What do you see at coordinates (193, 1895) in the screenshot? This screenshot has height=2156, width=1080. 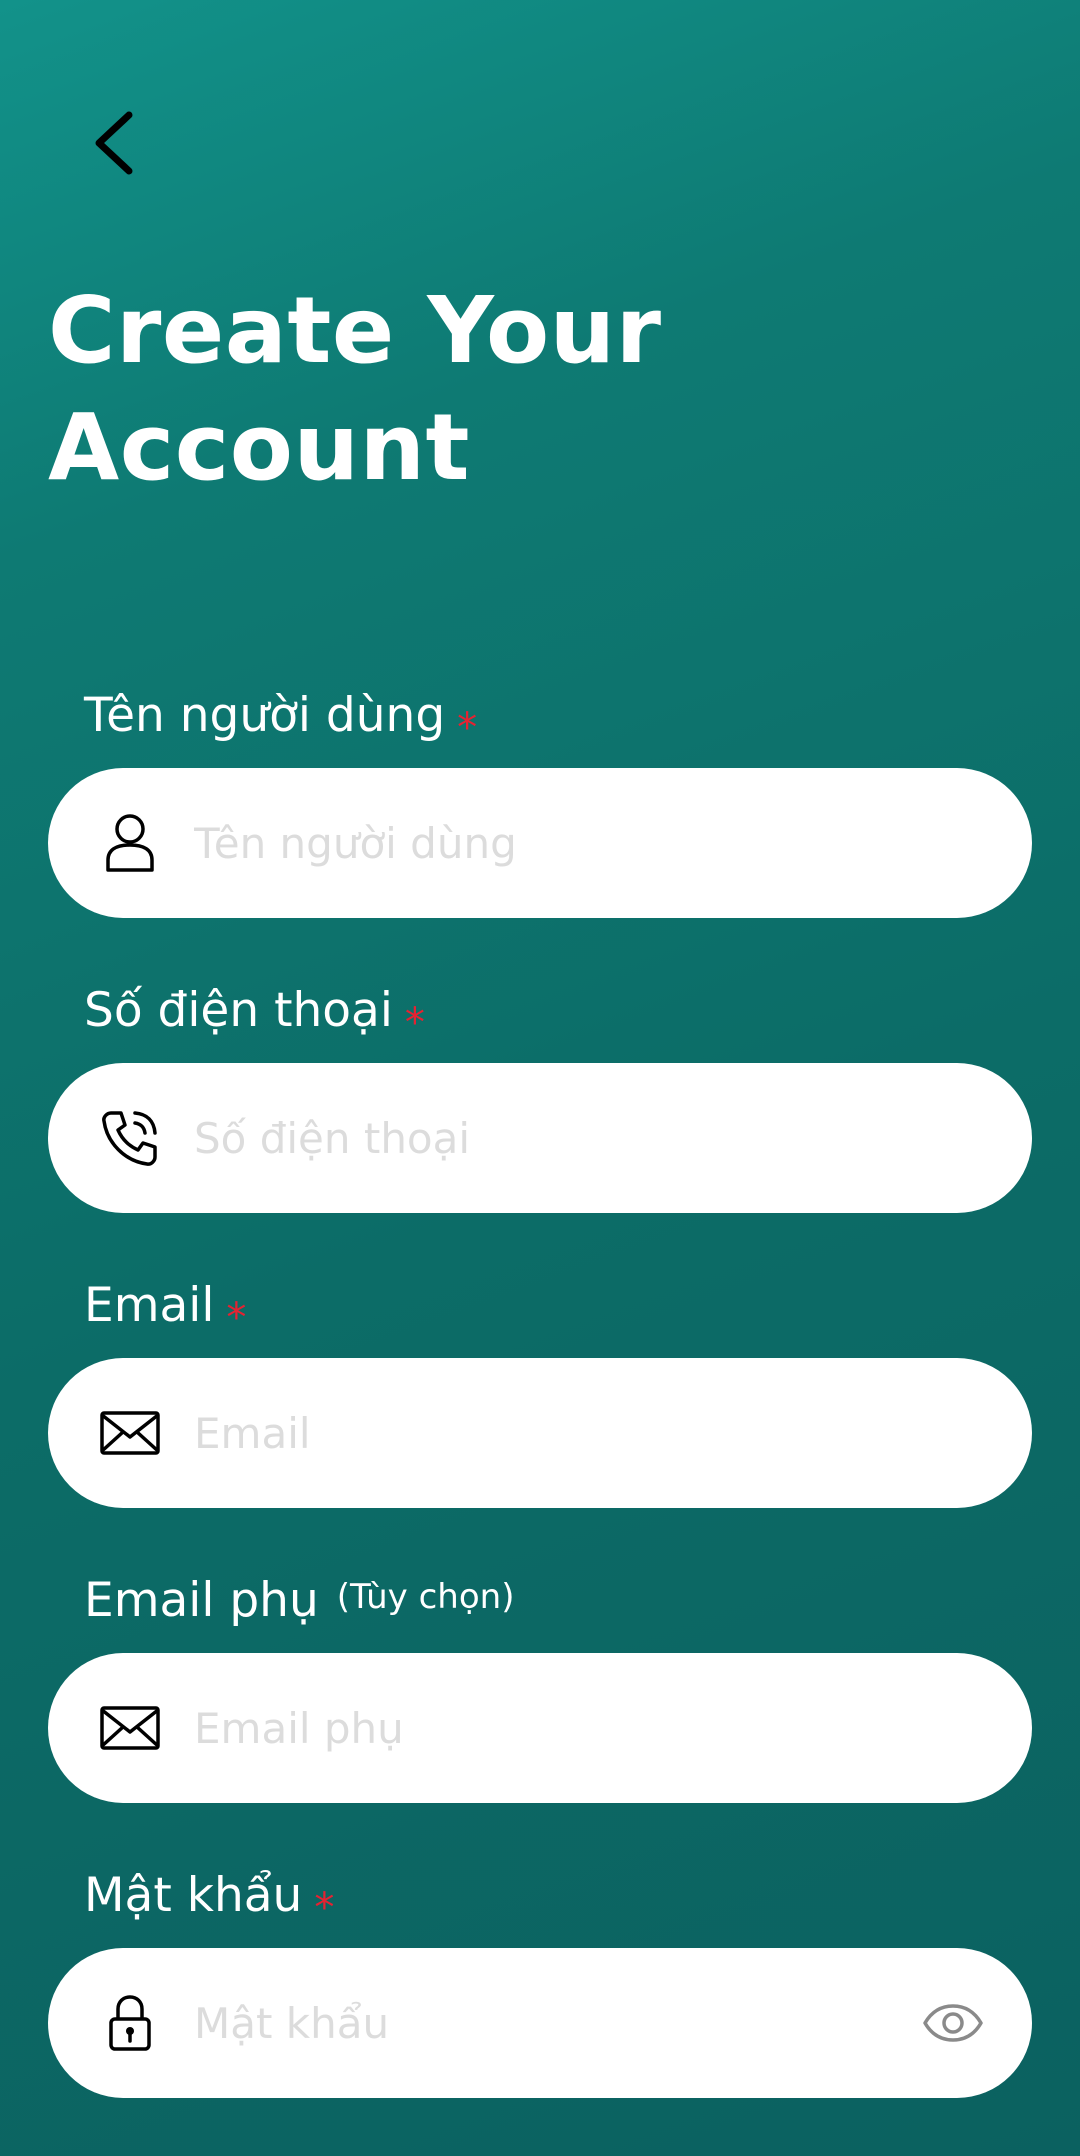 I see `password-label-text: Mật khẩu` at bounding box center [193, 1895].